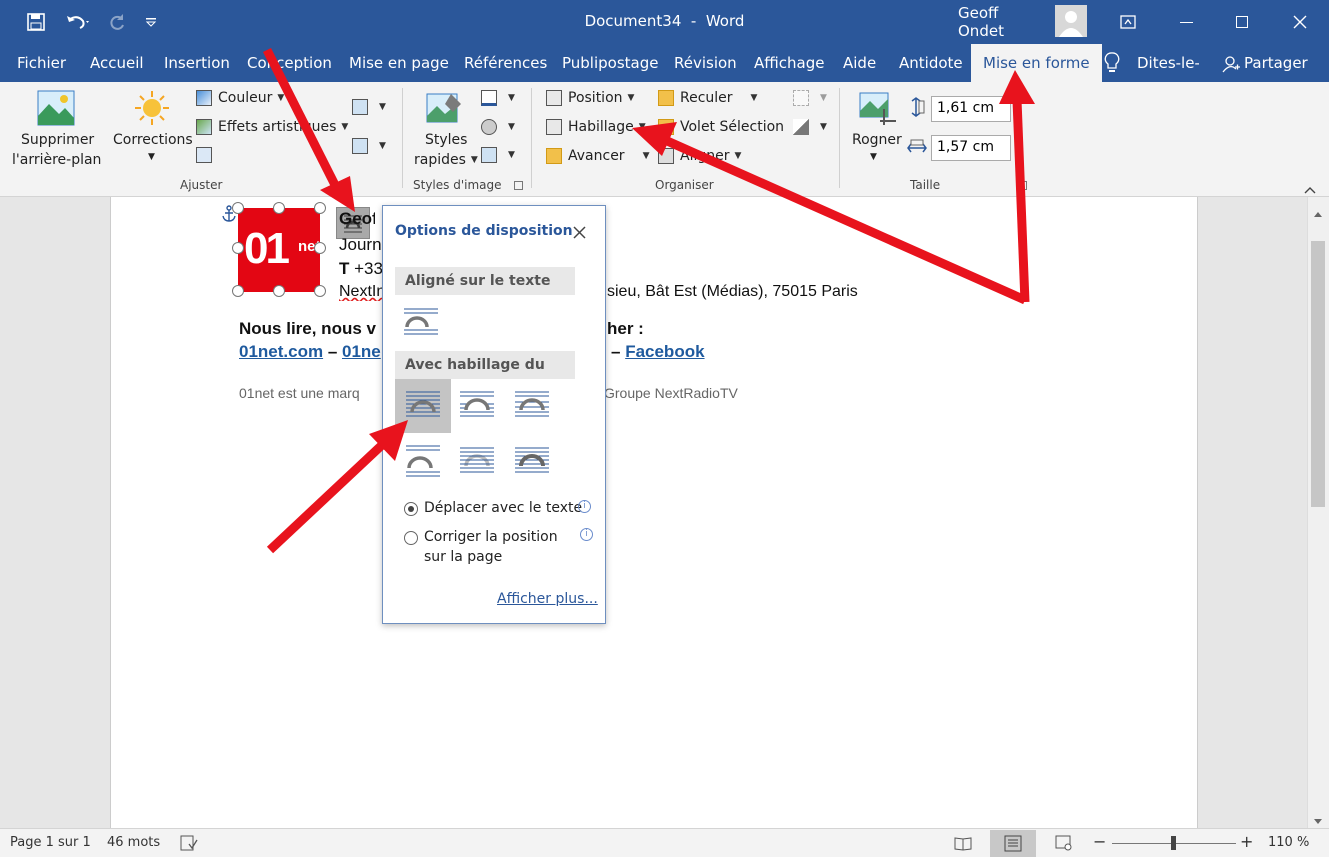 The height and width of the screenshot is (857, 1329). I want to click on page-count: Page 1 sur 1, so click(50, 842).